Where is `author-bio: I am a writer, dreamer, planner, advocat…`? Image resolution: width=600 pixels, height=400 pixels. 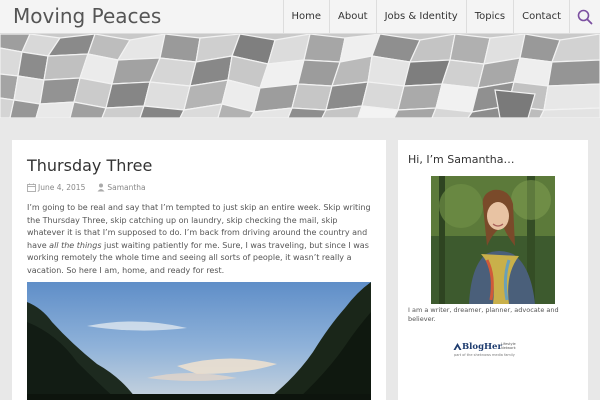
author-bio: I am a writer, dreamer, planner, advocat… is located at coordinates (483, 314).